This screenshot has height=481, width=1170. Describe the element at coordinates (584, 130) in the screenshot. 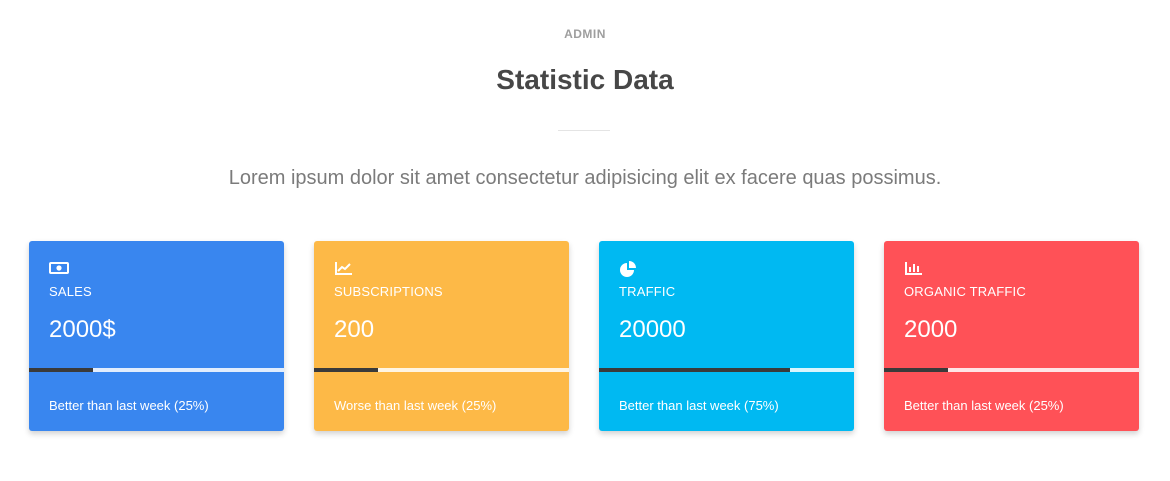

I see `title-divider` at that location.